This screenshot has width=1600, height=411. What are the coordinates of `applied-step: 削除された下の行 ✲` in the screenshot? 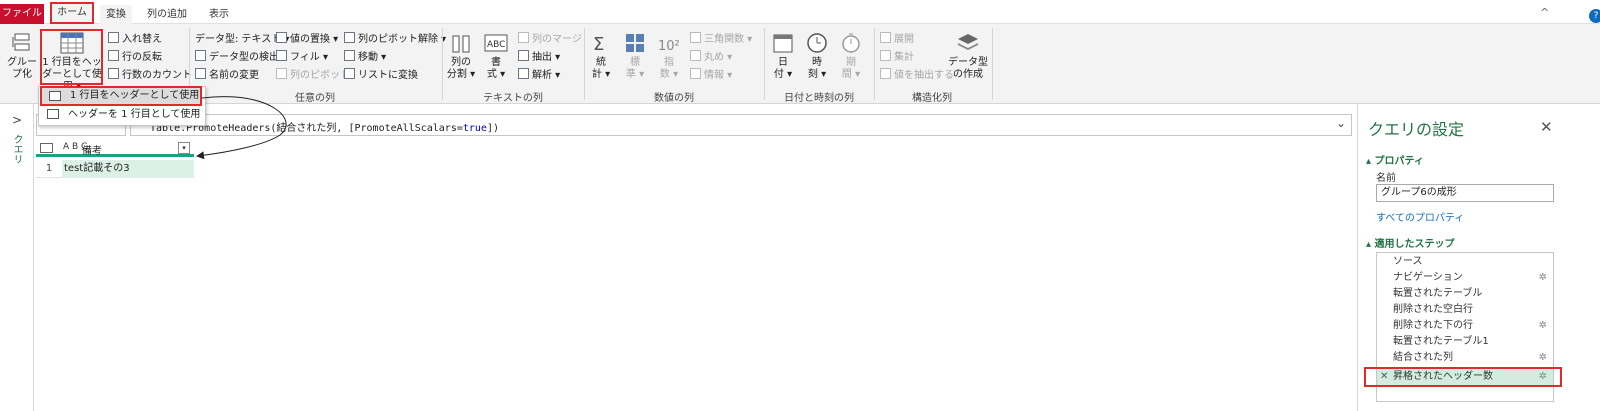 It's located at (1465, 326).